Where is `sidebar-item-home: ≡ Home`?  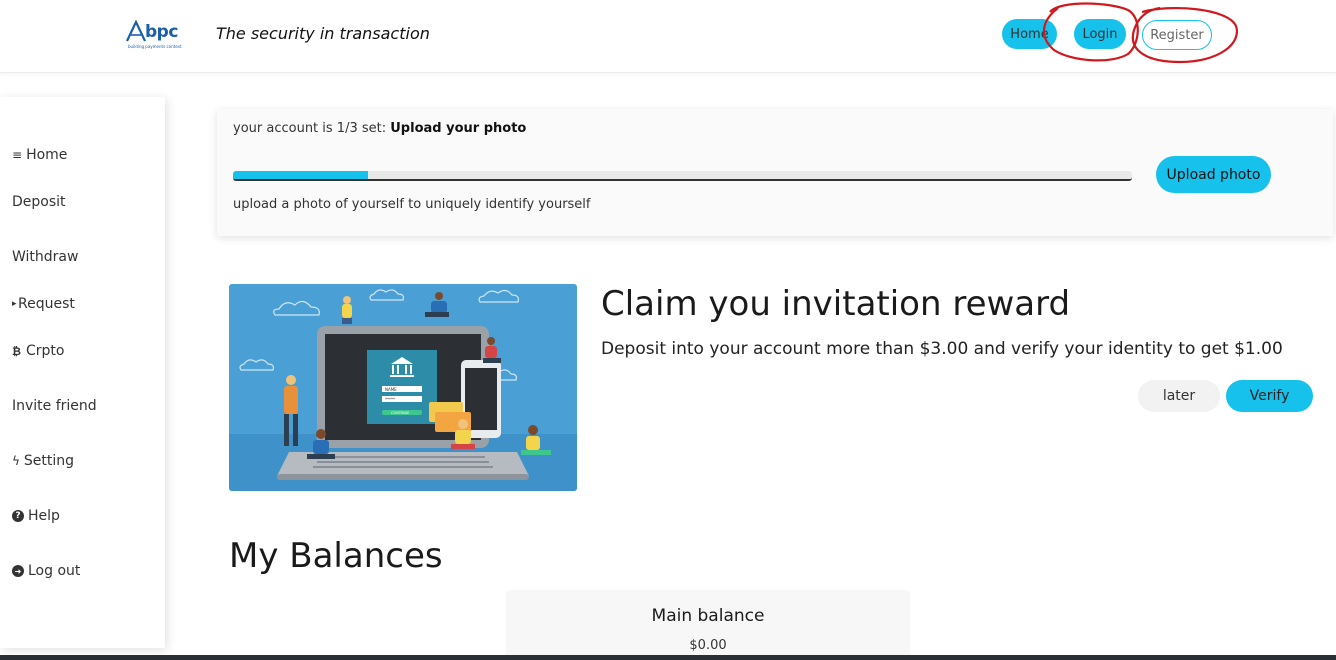 sidebar-item-home: ≡ Home is located at coordinates (39, 155).